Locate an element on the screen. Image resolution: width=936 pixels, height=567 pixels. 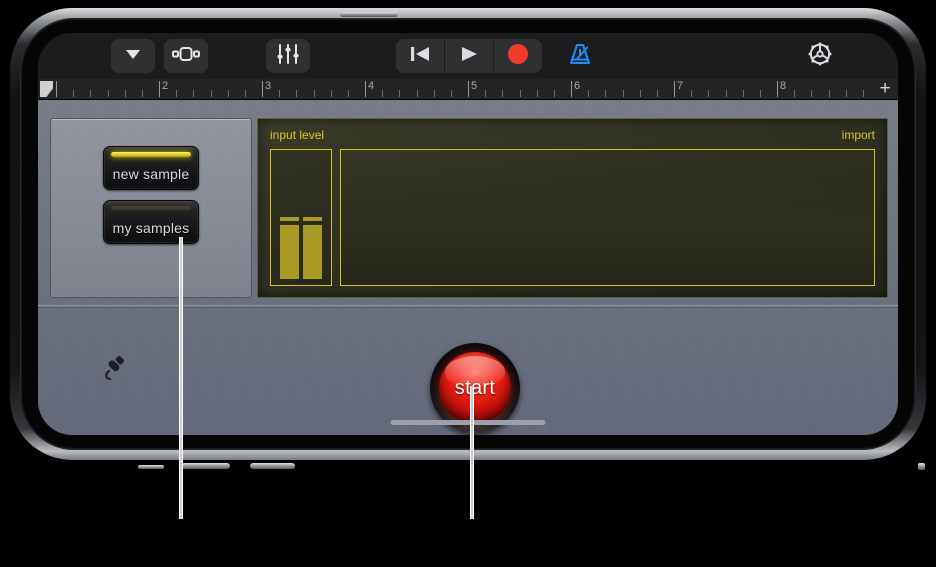
frame-detail is located at coordinates (921, 466).